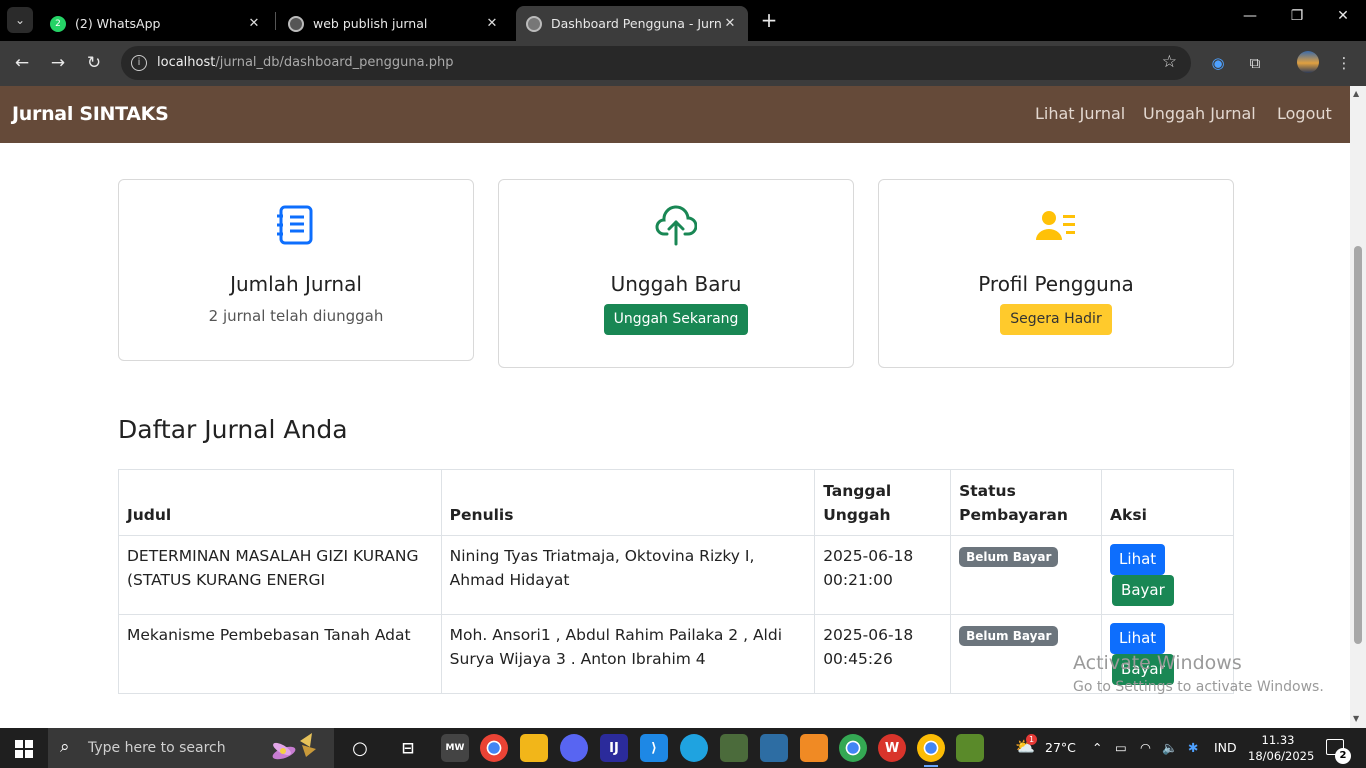 The height and width of the screenshot is (768, 1366). What do you see at coordinates (280, 654) in the screenshot?
I see `cell-judul: Mekanisme Pembebasan Tanah Adat` at bounding box center [280, 654].